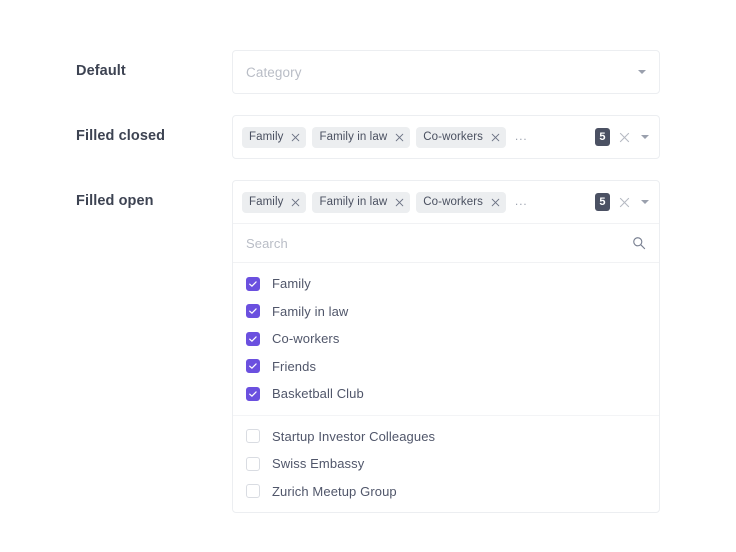 This screenshot has height=552, width=736. I want to click on default-select: Category, so click(446, 72).